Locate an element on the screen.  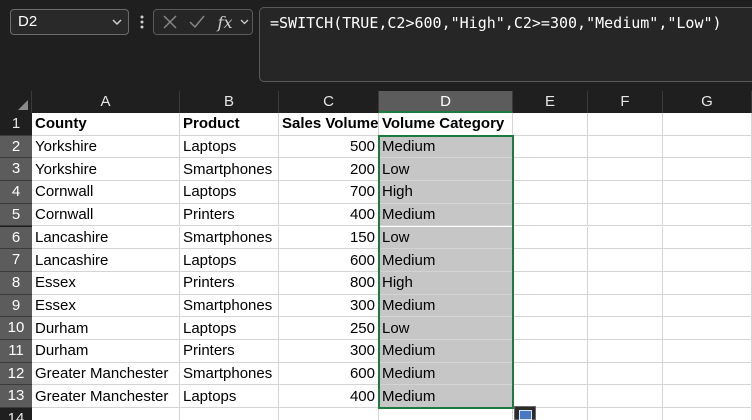
cell-g4 is located at coordinates (707, 192).